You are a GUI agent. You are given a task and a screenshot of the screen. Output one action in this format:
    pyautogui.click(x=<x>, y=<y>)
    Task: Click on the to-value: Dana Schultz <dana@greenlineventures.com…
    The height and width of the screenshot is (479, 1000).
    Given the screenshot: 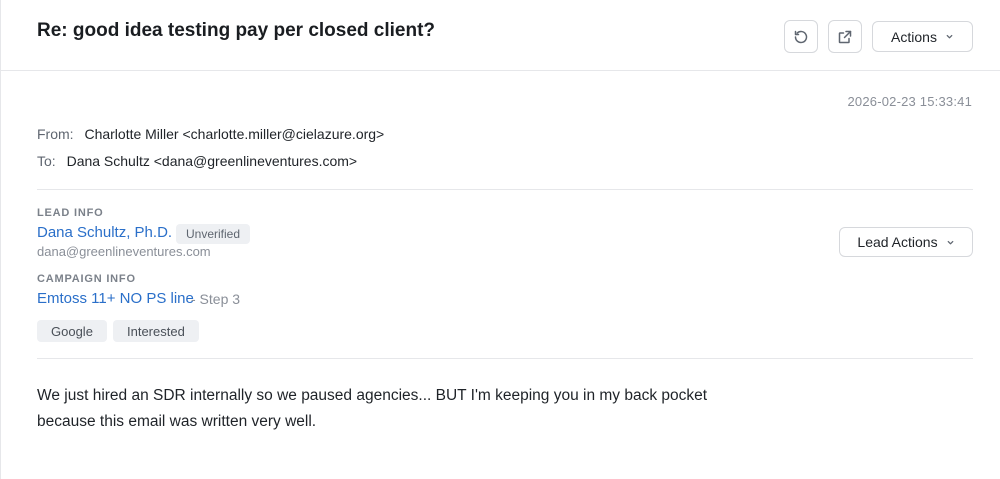 What is the action you would take?
    pyautogui.click(x=212, y=161)
    